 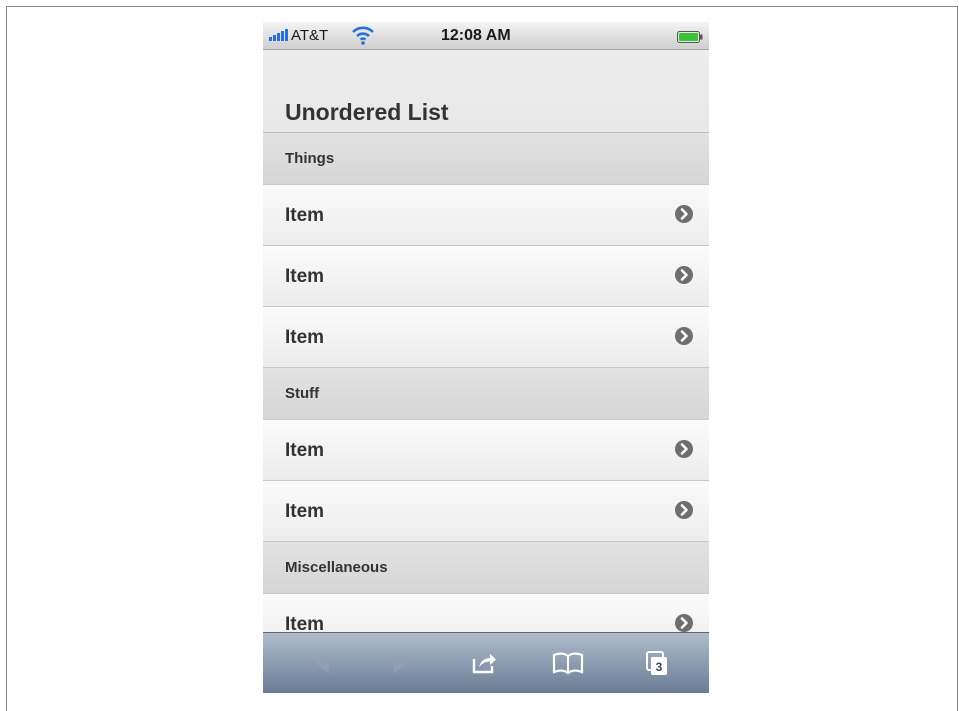 I want to click on status-bar: AT&T 12:08 AM, so click(x=486, y=36).